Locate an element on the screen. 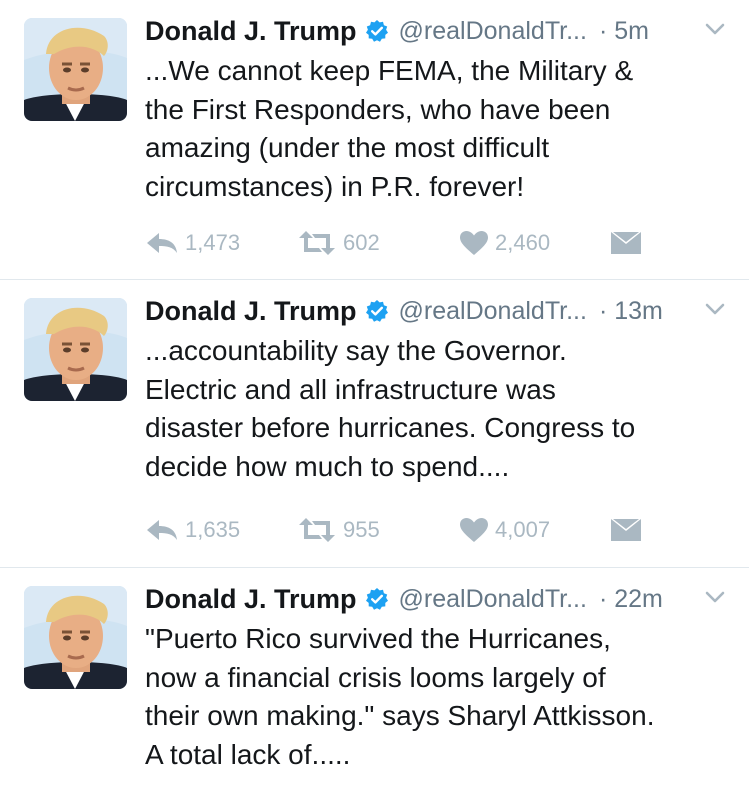 The width and height of the screenshot is (749, 792). reply-button: 1,635 is located at coordinates (192, 530).